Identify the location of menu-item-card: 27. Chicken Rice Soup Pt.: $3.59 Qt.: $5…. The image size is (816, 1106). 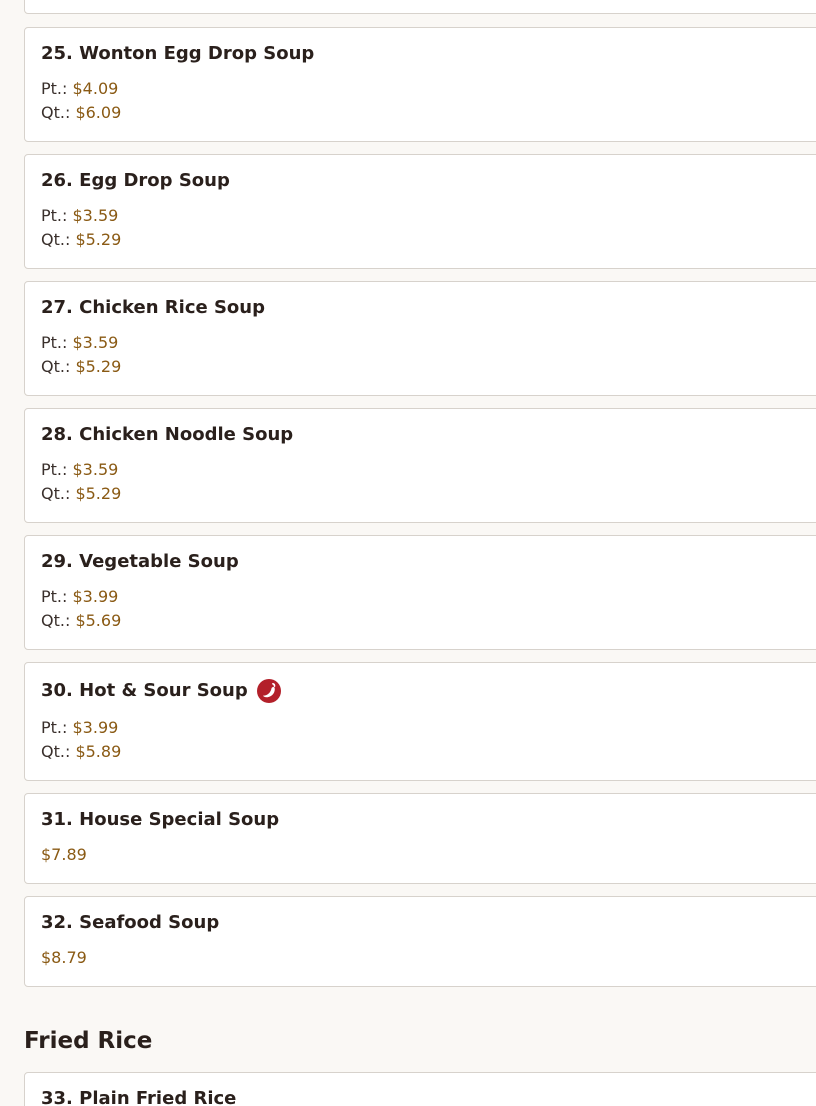
(420, 338).